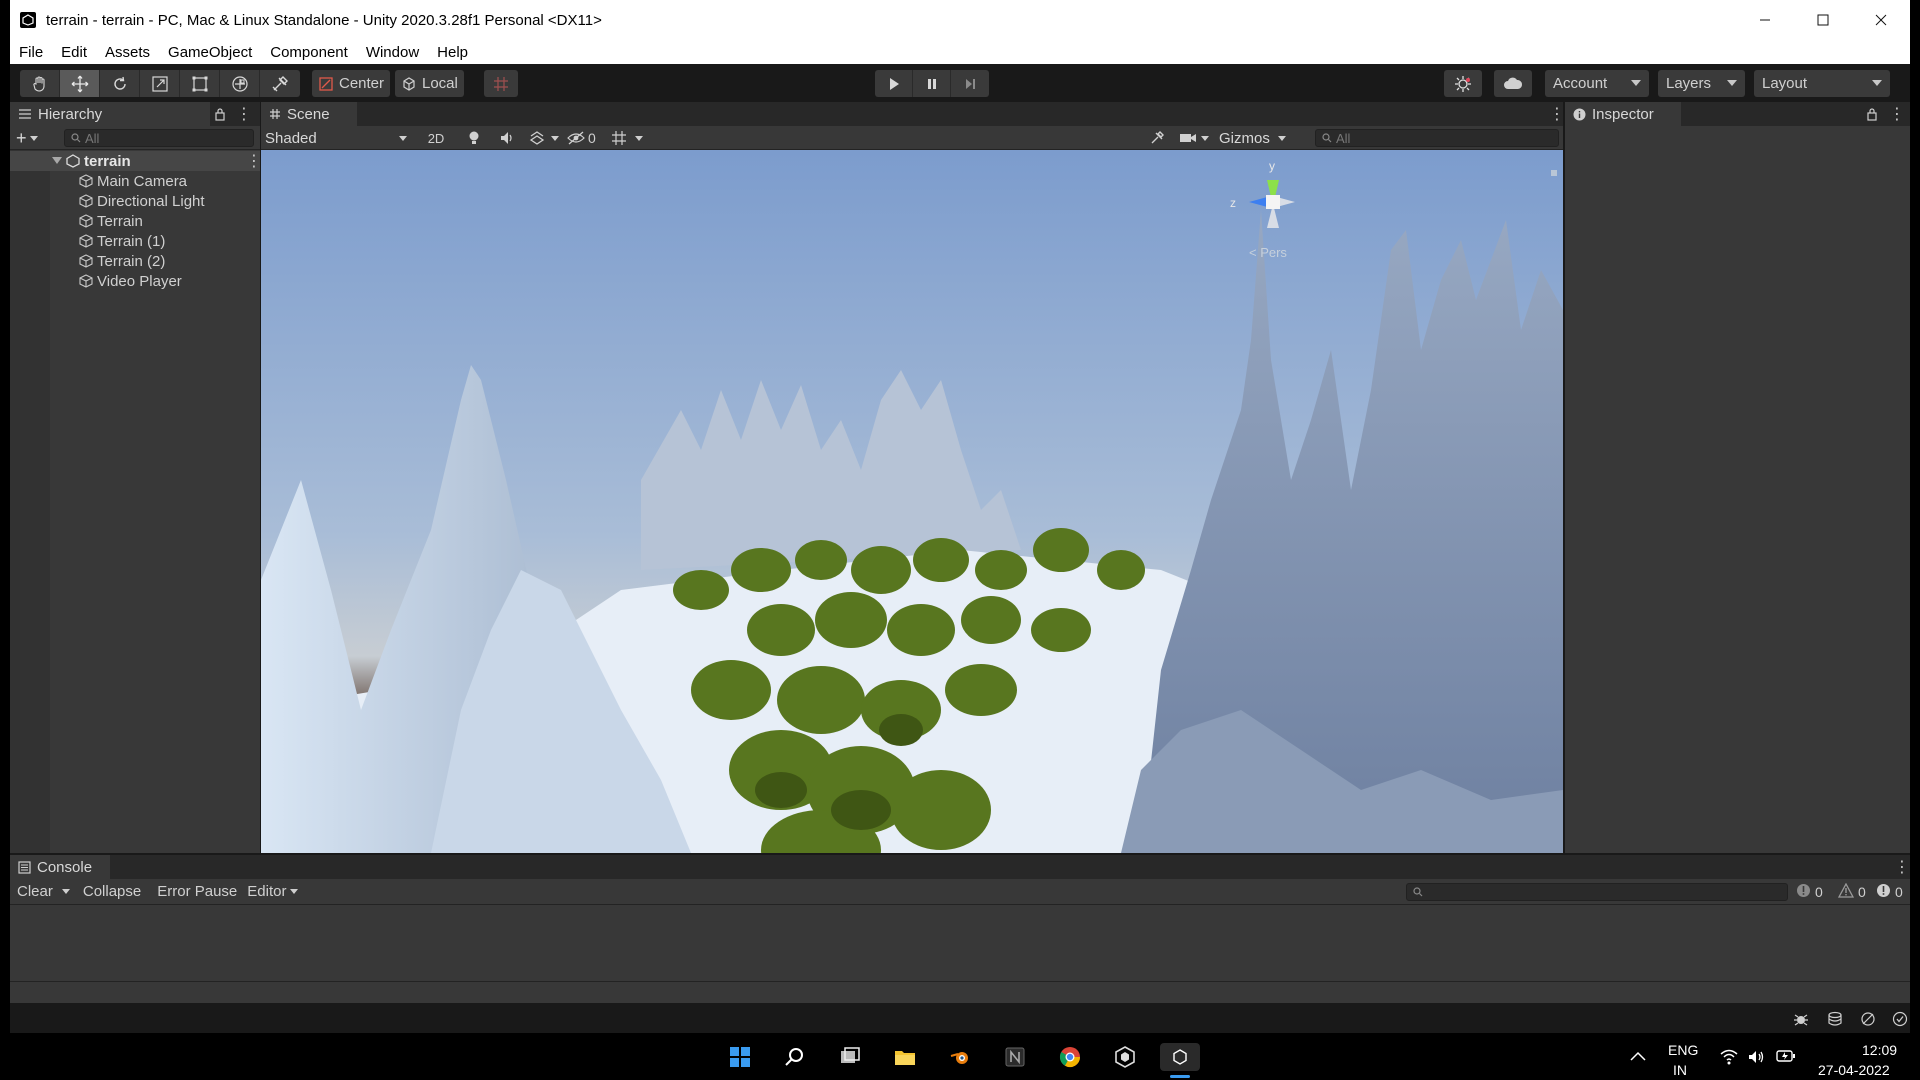  Describe the element at coordinates (139, 281) in the screenshot. I see `hierarchy-item-label: Video Player` at that location.